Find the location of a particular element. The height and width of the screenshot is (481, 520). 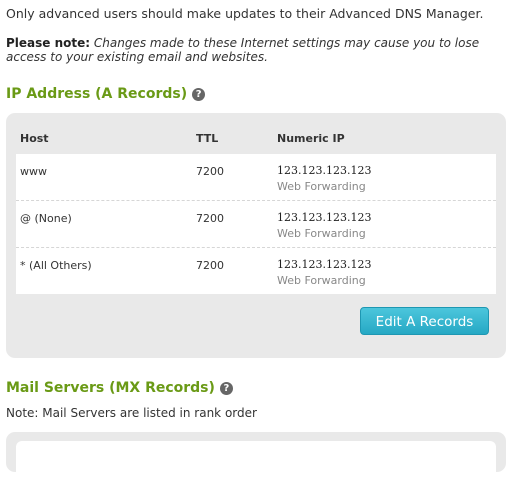

host-cell: * (All Others) is located at coordinates (56, 265).